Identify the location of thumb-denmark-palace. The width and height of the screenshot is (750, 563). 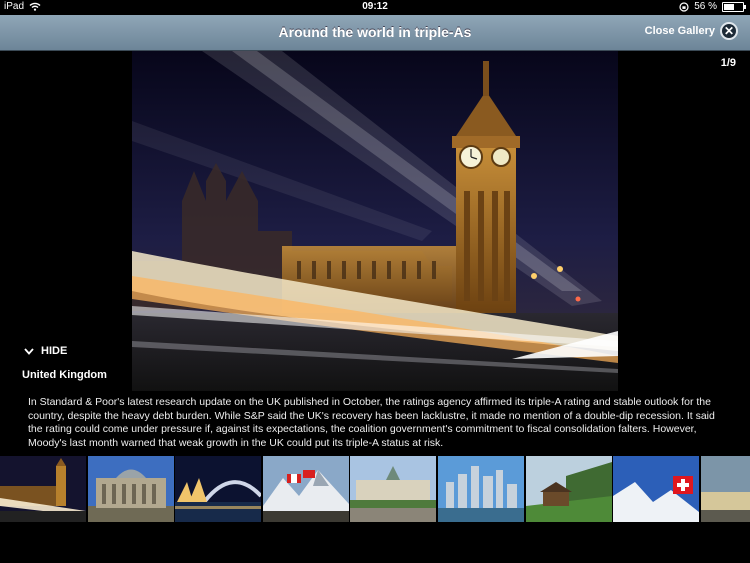
(393, 489).